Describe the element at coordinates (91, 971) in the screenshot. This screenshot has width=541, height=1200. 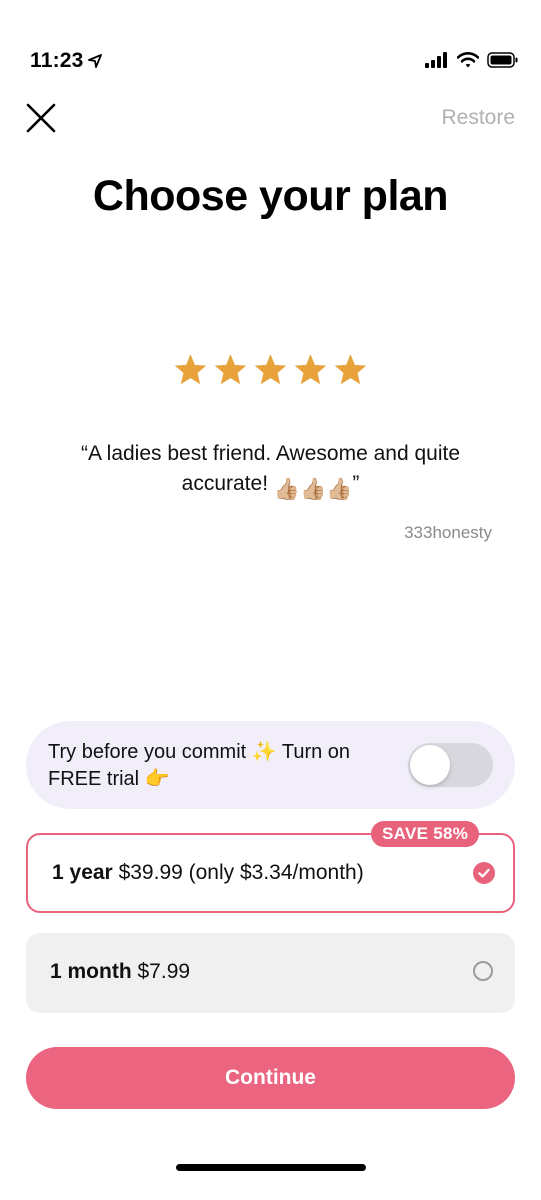
I see `plan-name: 1 month` at that location.